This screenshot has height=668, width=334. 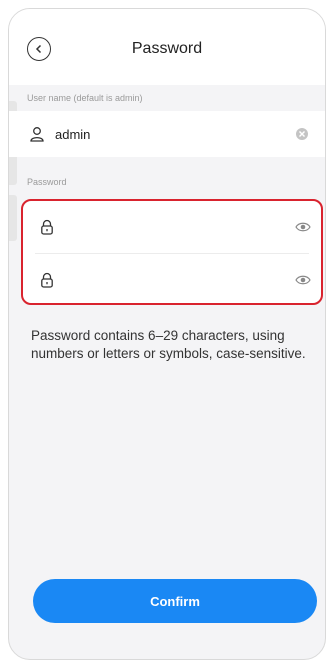 What do you see at coordinates (167, 134) in the screenshot?
I see `username-field: admin` at bounding box center [167, 134].